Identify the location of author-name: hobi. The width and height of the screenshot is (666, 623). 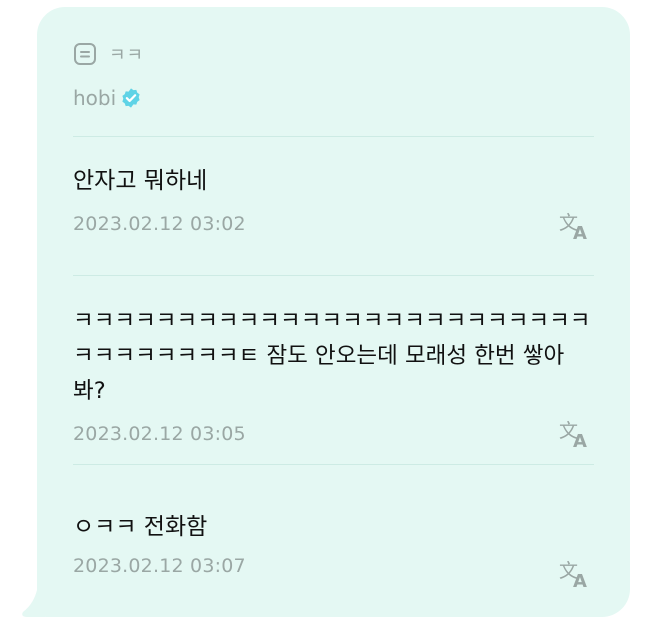
(95, 98).